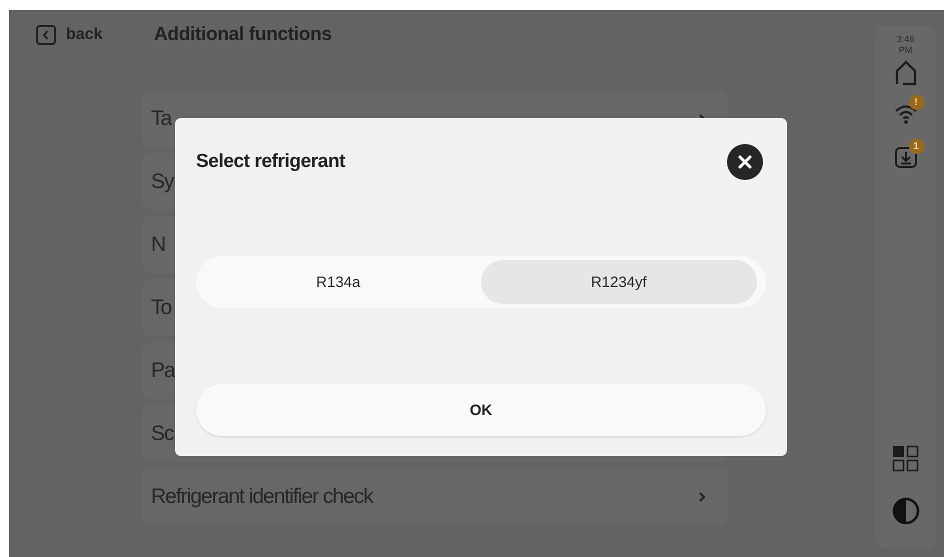  I want to click on back-icon, so click(46, 35).